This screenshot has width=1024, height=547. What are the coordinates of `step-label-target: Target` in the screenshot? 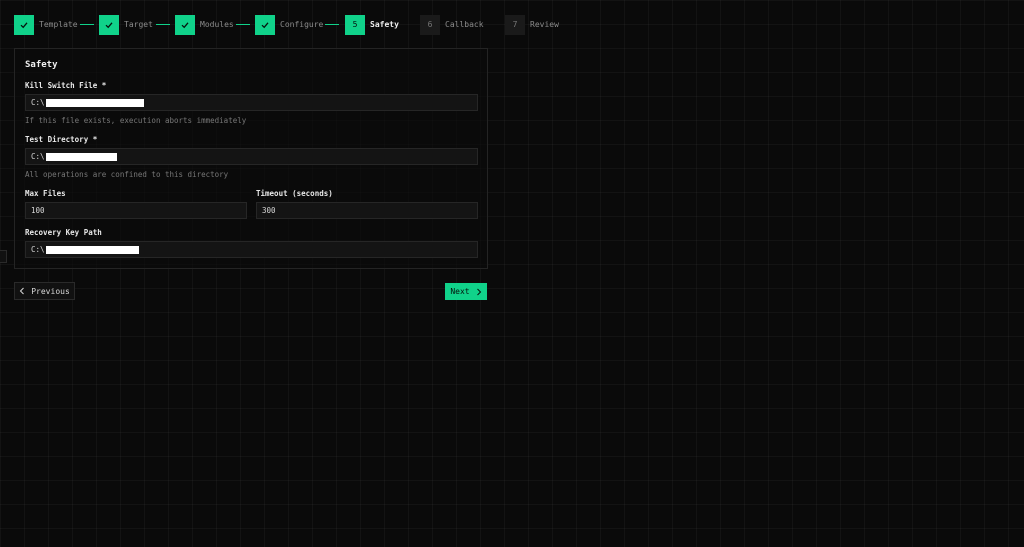 It's located at (138, 24).